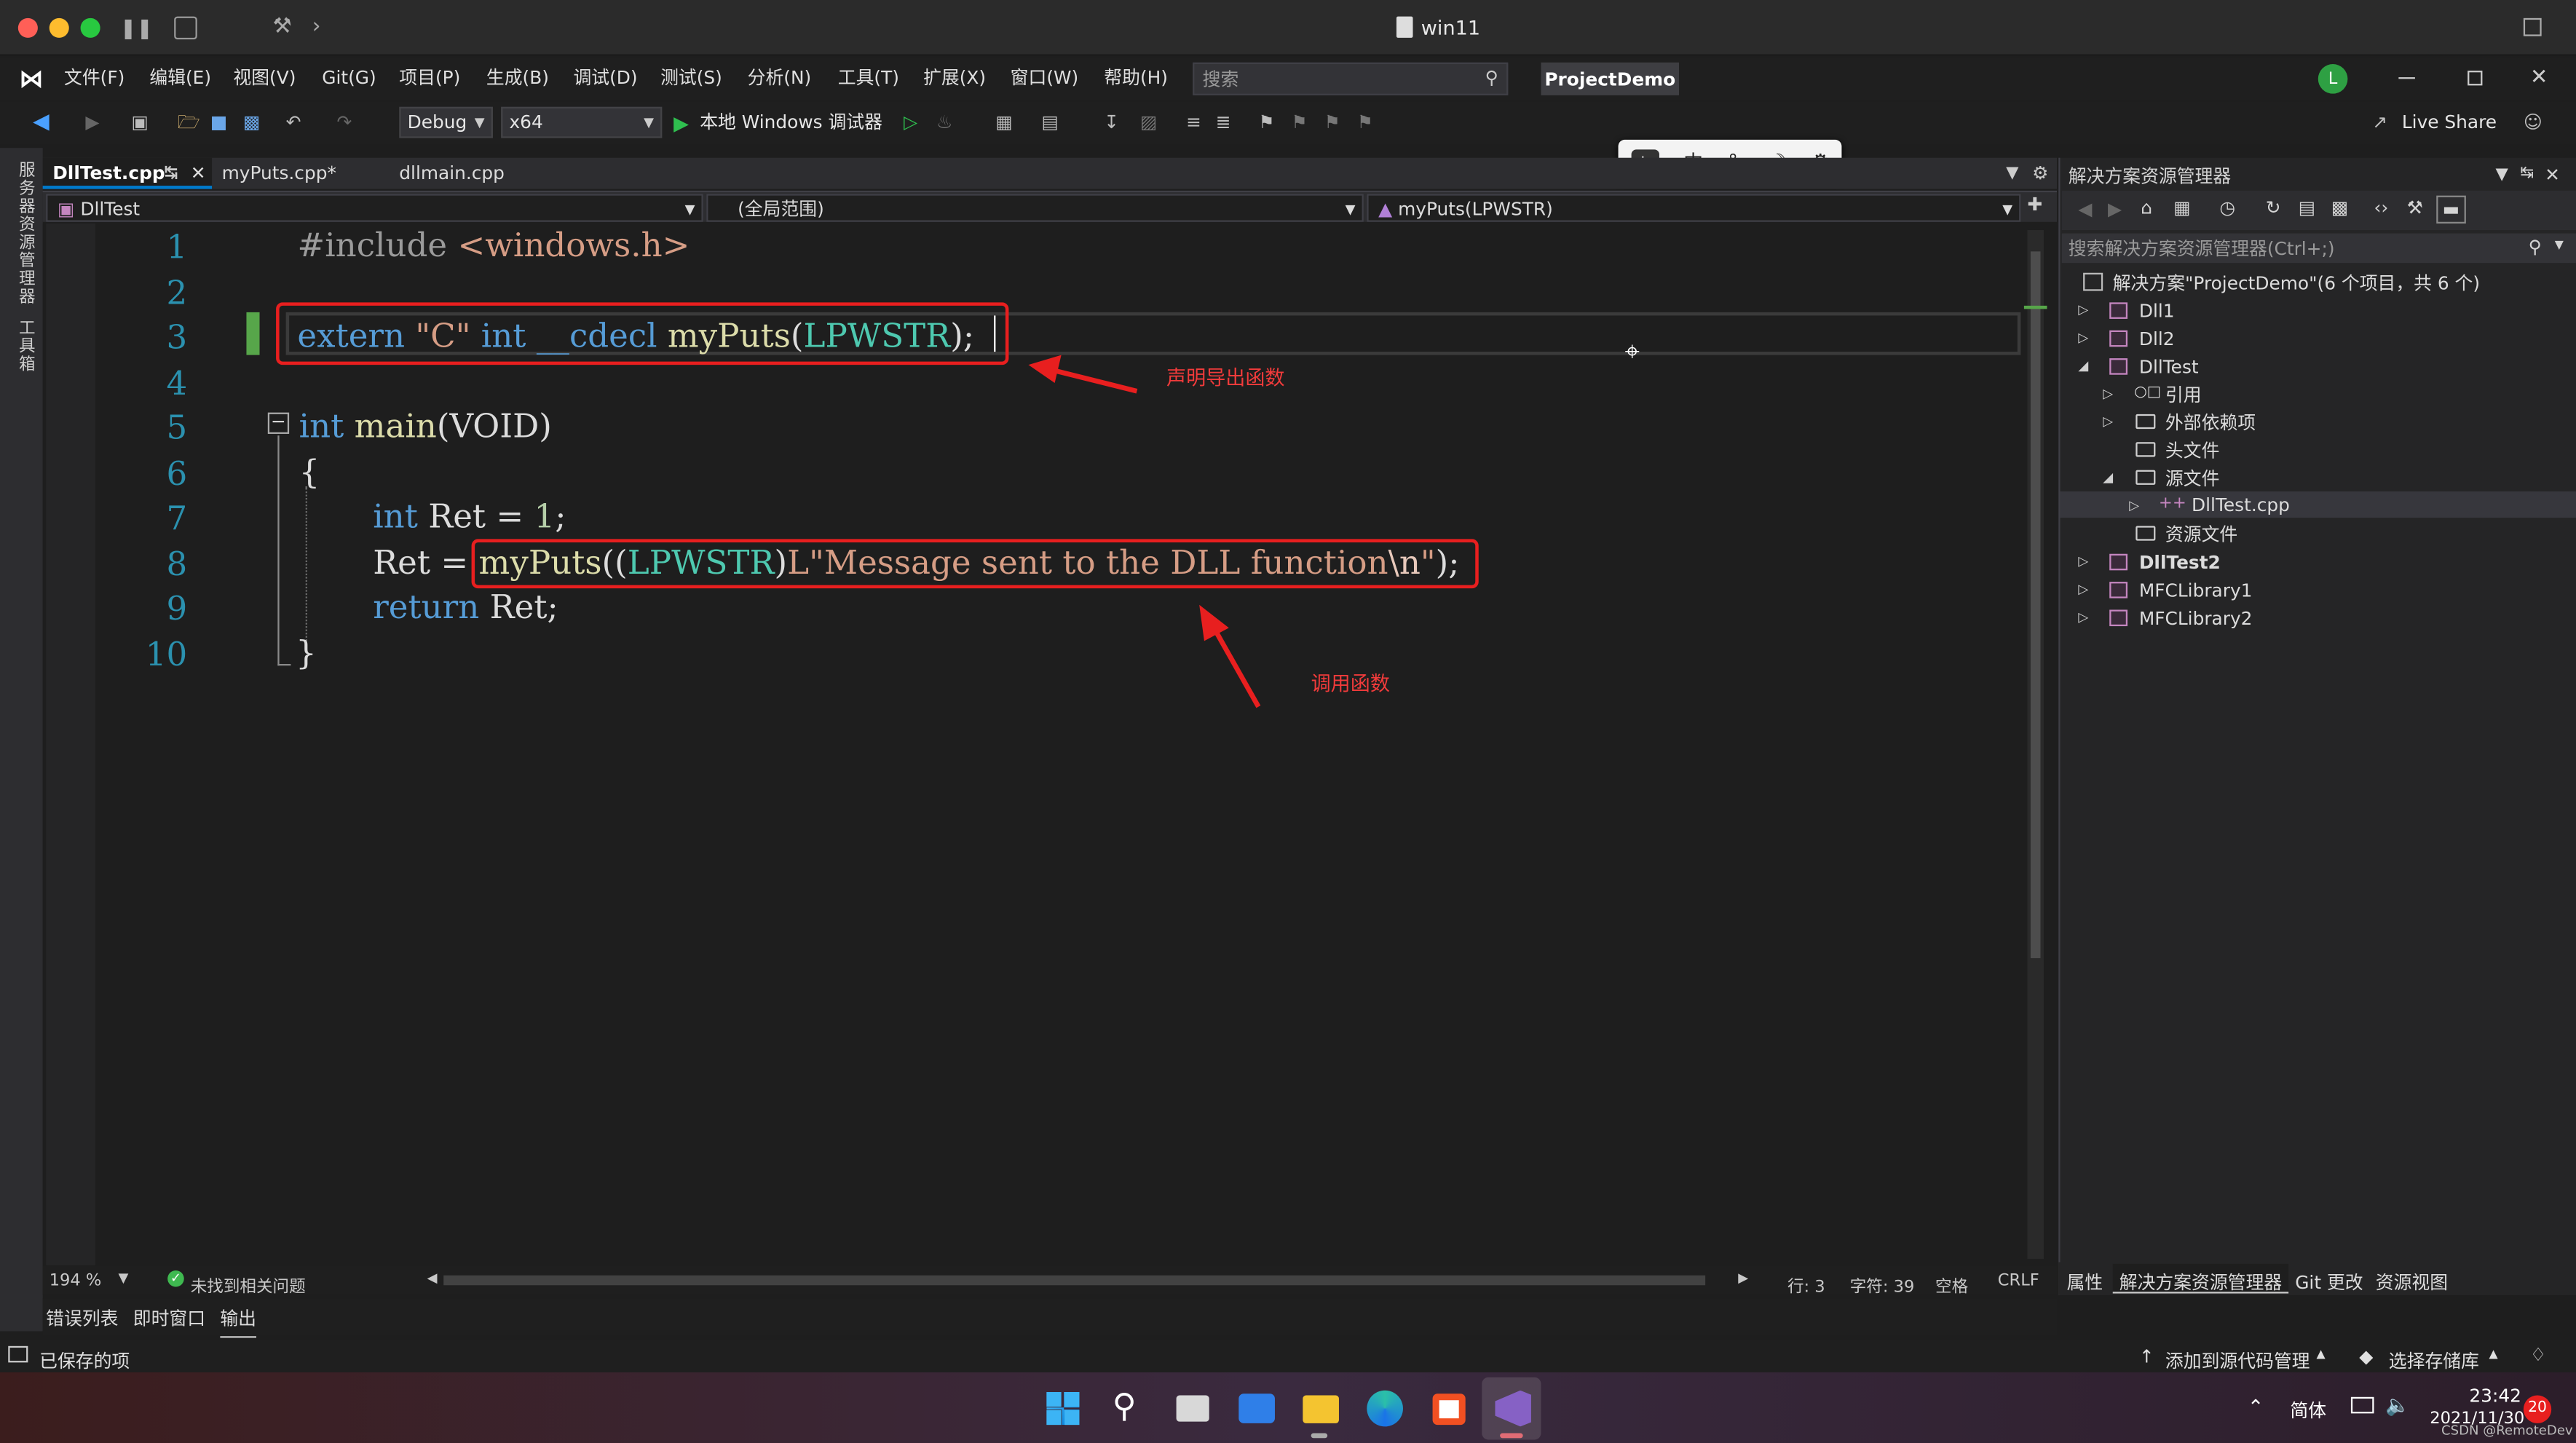  What do you see at coordinates (2183, 395) in the screenshot?
I see `tree-references: 引用` at bounding box center [2183, 395].